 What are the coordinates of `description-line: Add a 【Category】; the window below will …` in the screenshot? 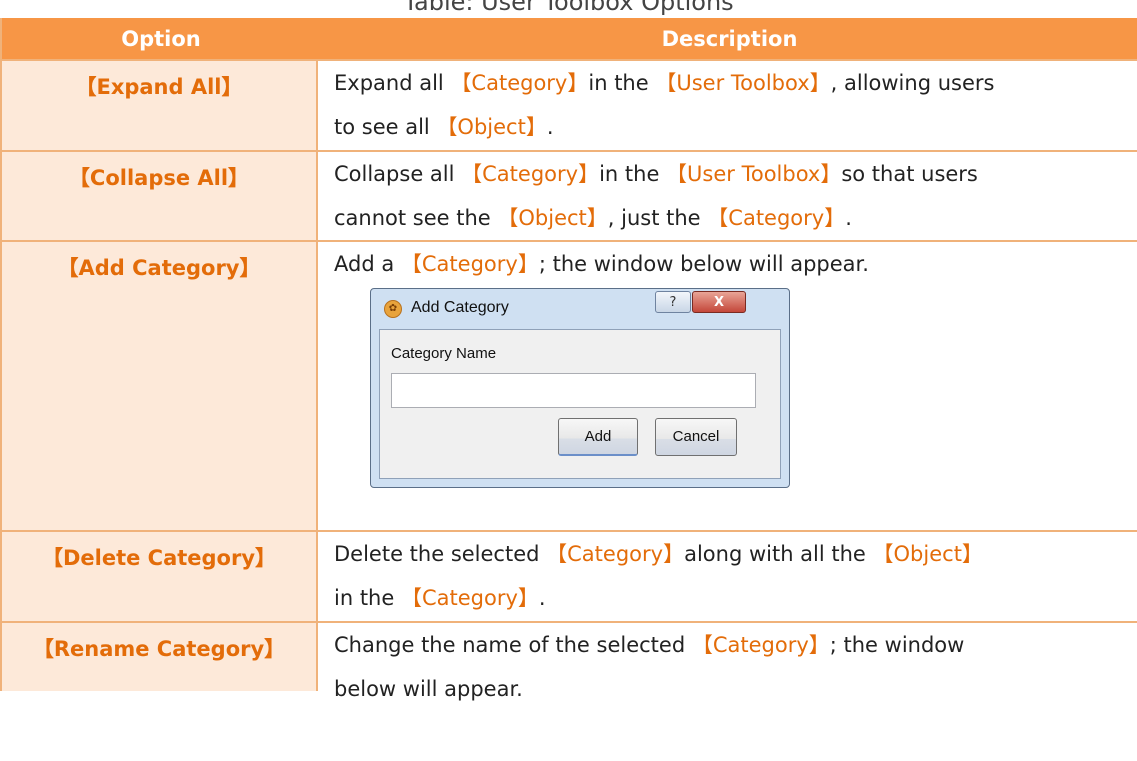 It's located at (733, 264).